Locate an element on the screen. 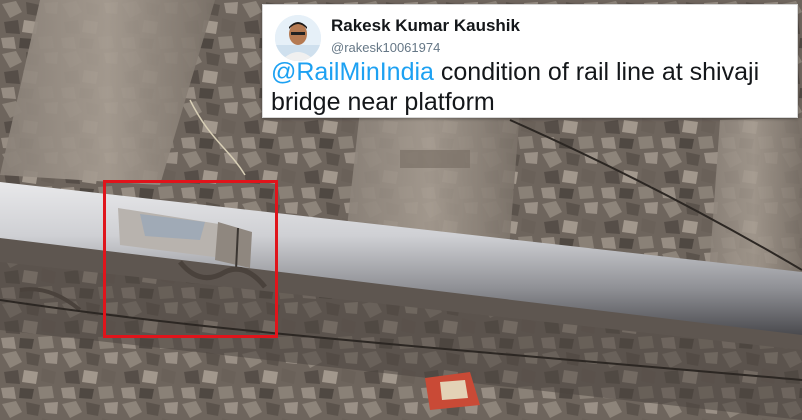  mention-link: @RailMinIndia is located at coordinates (352, 72).